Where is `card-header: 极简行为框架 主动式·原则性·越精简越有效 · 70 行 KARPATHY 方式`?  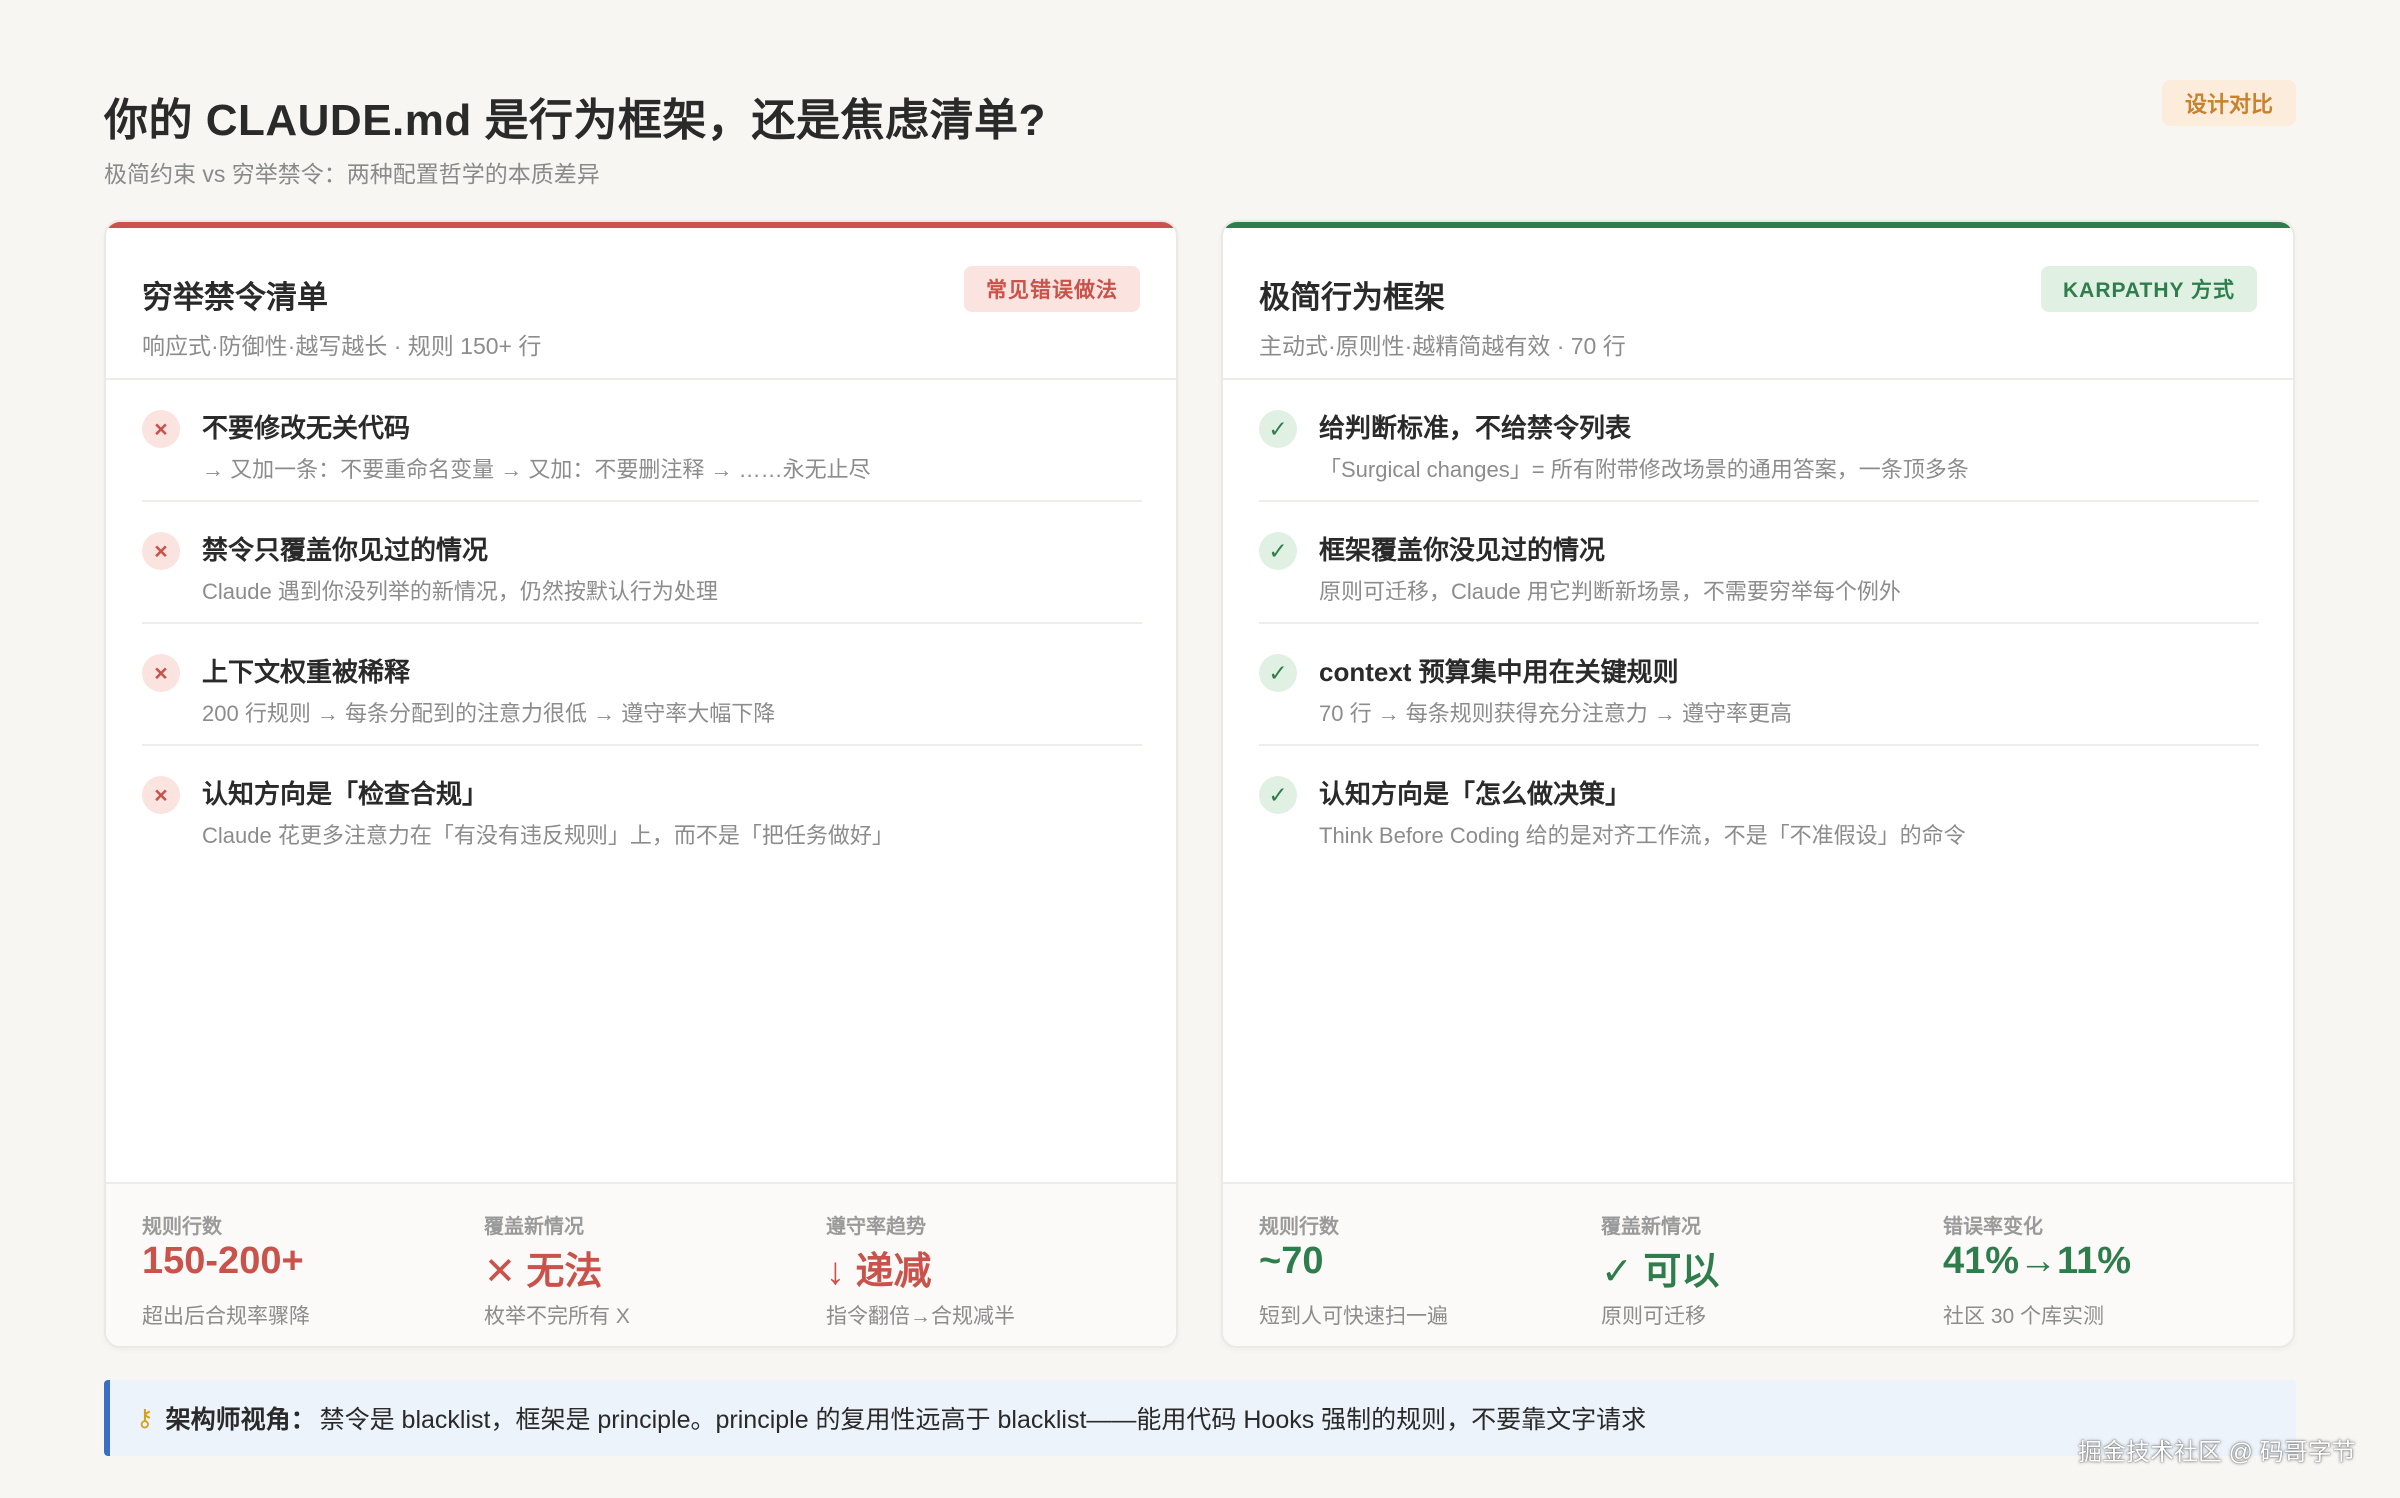
card-header: 极简行为框架 主动式·原则性·越精简越有效 · 70 行 KARPATHY 方式 is located at coordinates (1758, 304).